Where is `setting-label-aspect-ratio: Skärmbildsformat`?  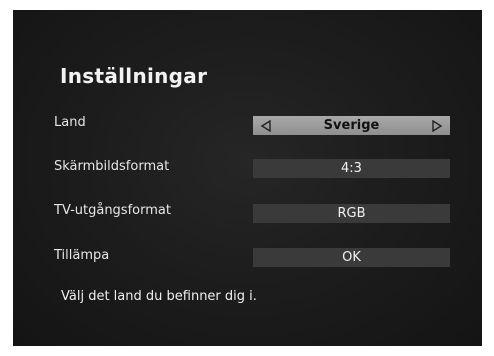 setting-label-aspect-ratio: Skärmbildsformat is located at coordinates (112, 166).